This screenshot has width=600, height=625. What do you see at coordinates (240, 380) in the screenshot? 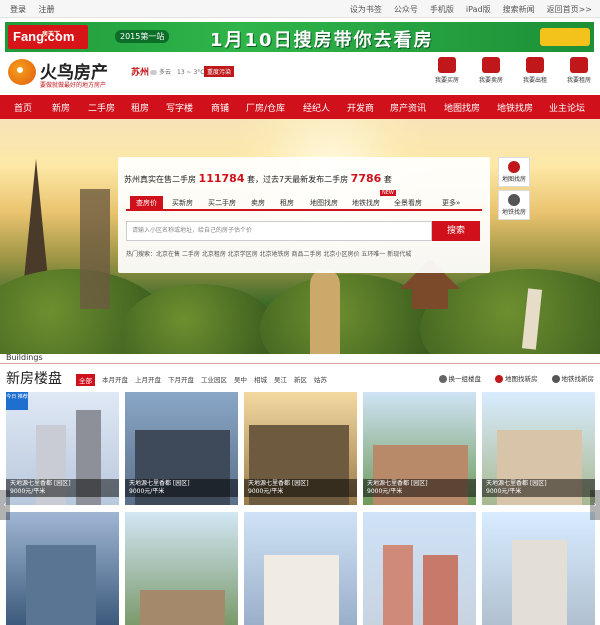
I see `filter-wuzhong: 吴中` at bounding box center [240, 380].